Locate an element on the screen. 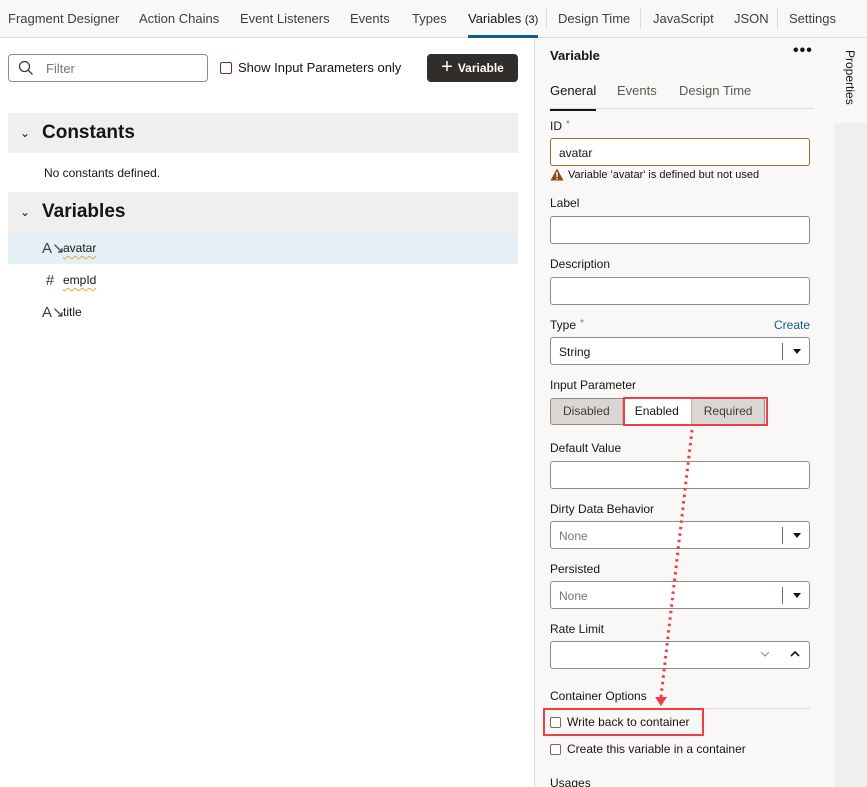 The image size is (867, 787). properties-title: Variable is located at coordinates (575, 55).